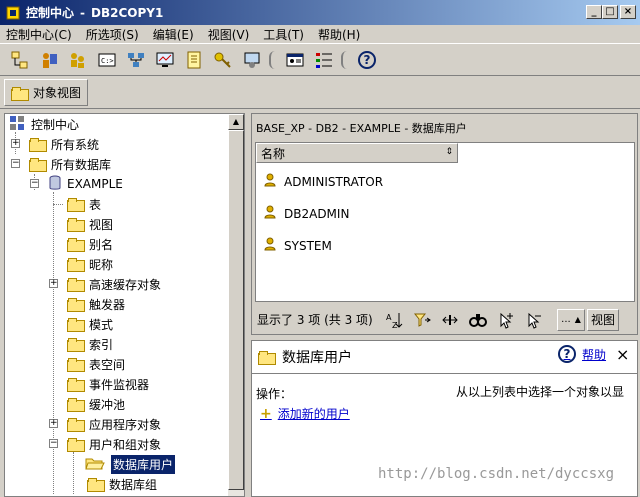  Describe the element at coordinates (46, 92) in the screenshot. I see `tab-object-view: 对象视图` at that location.